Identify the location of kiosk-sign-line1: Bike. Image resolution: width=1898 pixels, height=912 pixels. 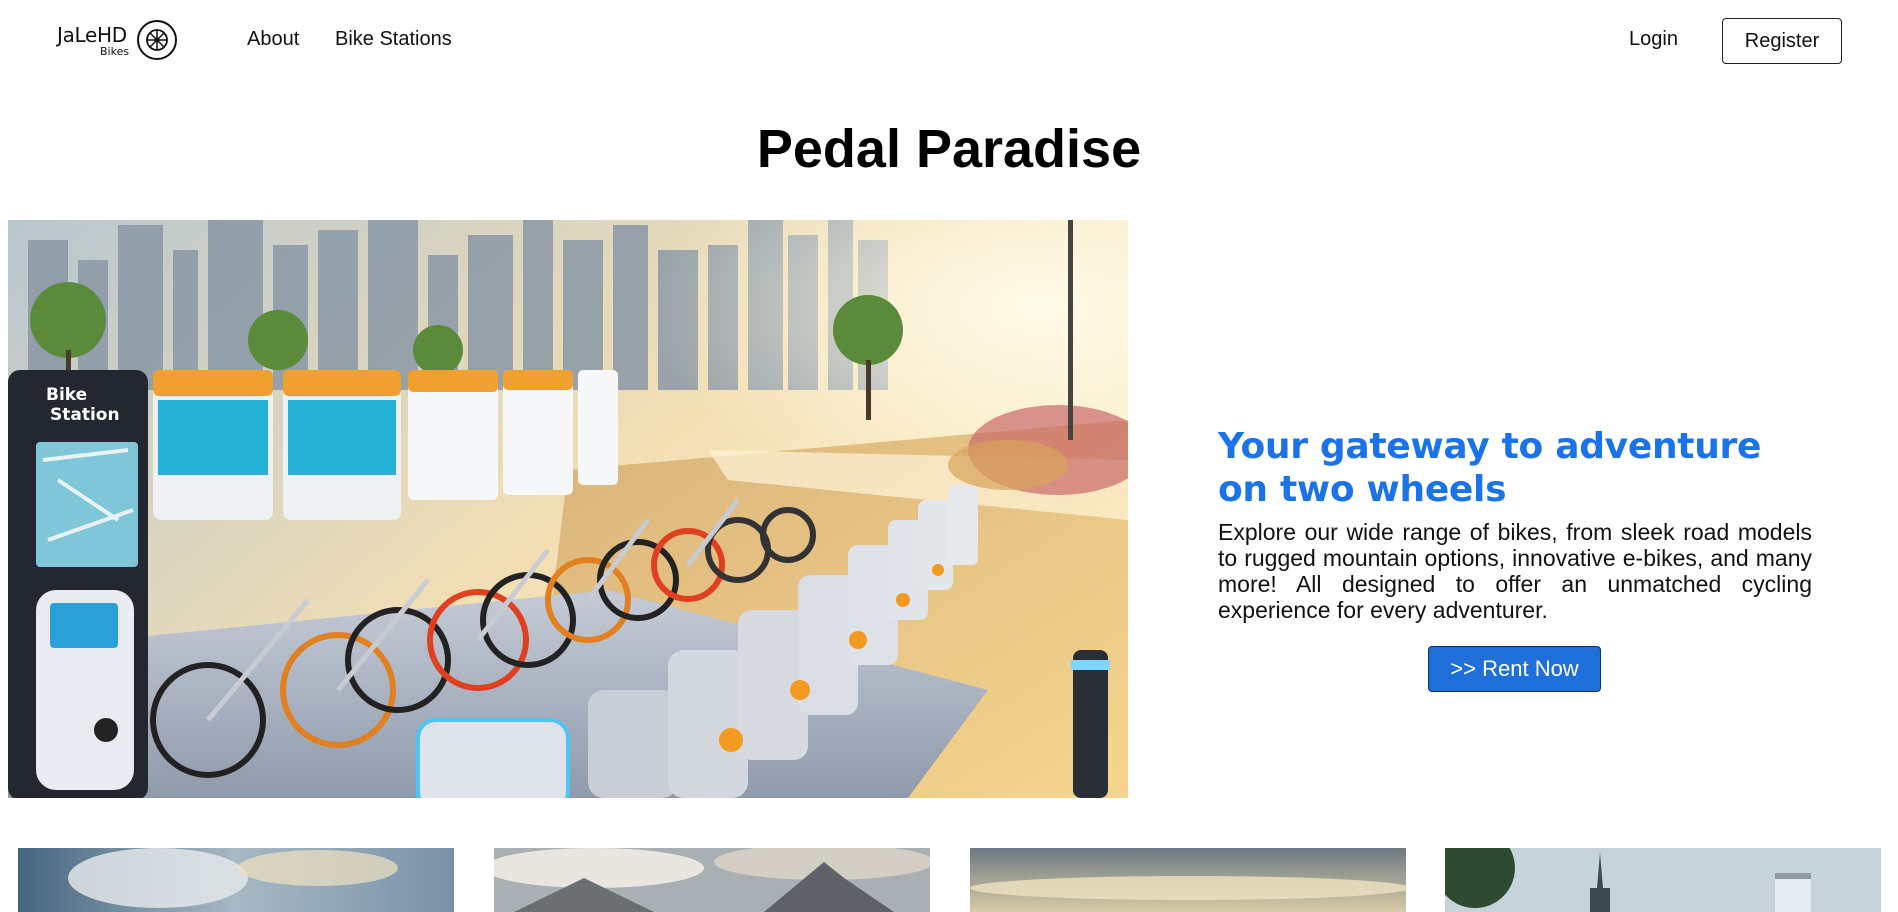
(66, 395).